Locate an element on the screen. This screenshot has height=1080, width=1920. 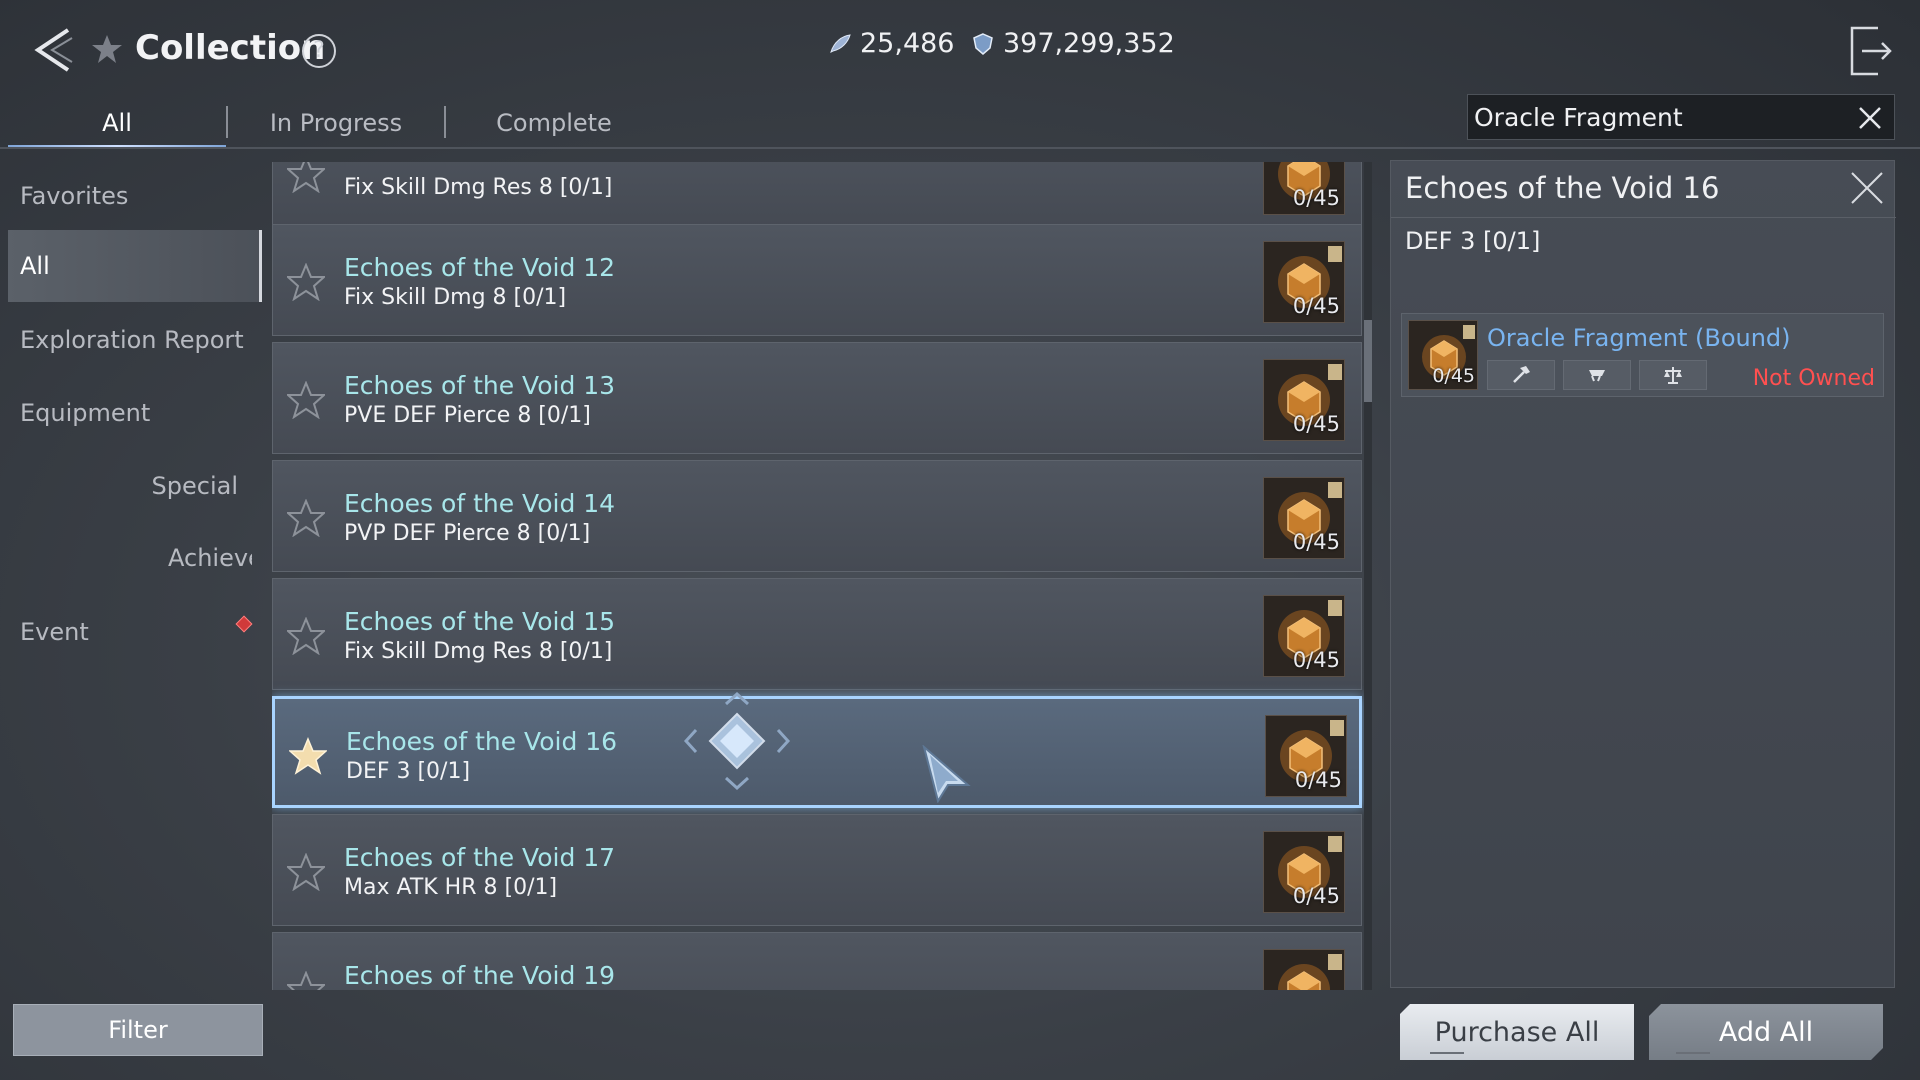
sidebar-item-label: Special is located at coordinates (194, 486).